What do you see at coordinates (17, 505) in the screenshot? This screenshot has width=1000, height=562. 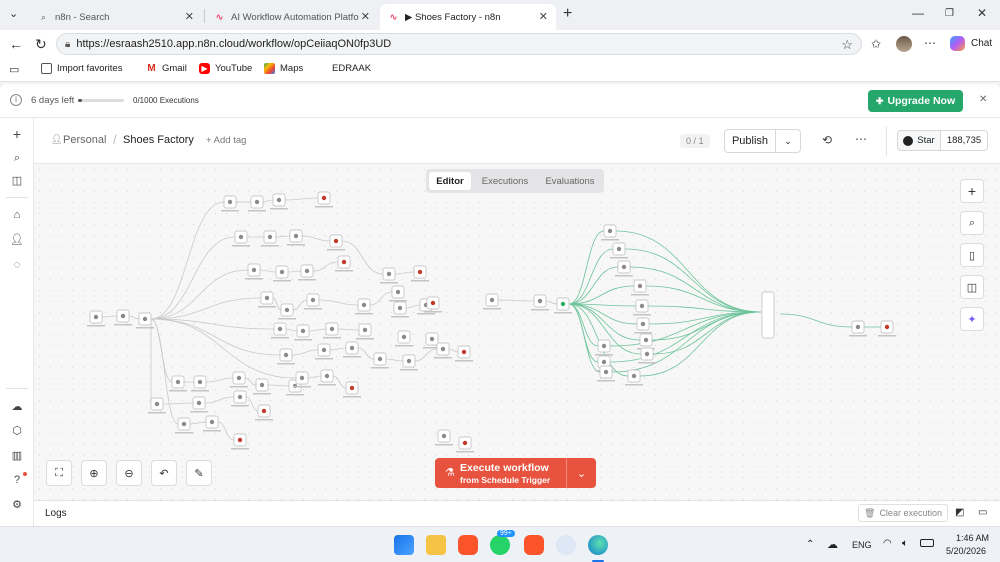 I see `settings-icon: ⚙︎` at bounding box center [17, 505].